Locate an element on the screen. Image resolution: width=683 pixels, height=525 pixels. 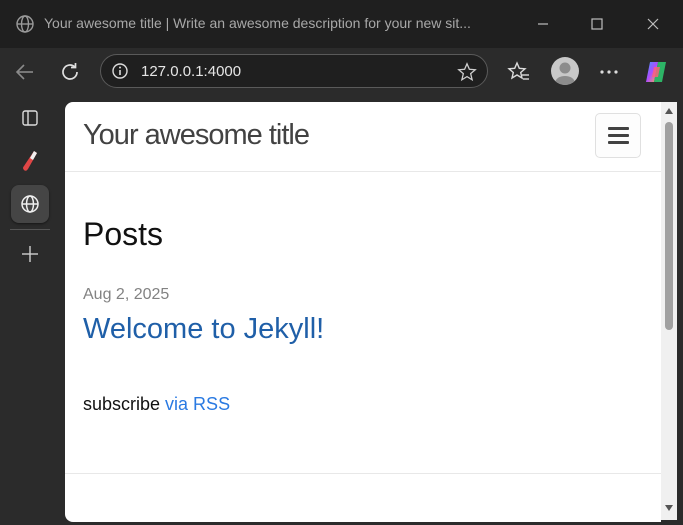
person-icon is located at coordinates (565, 73).